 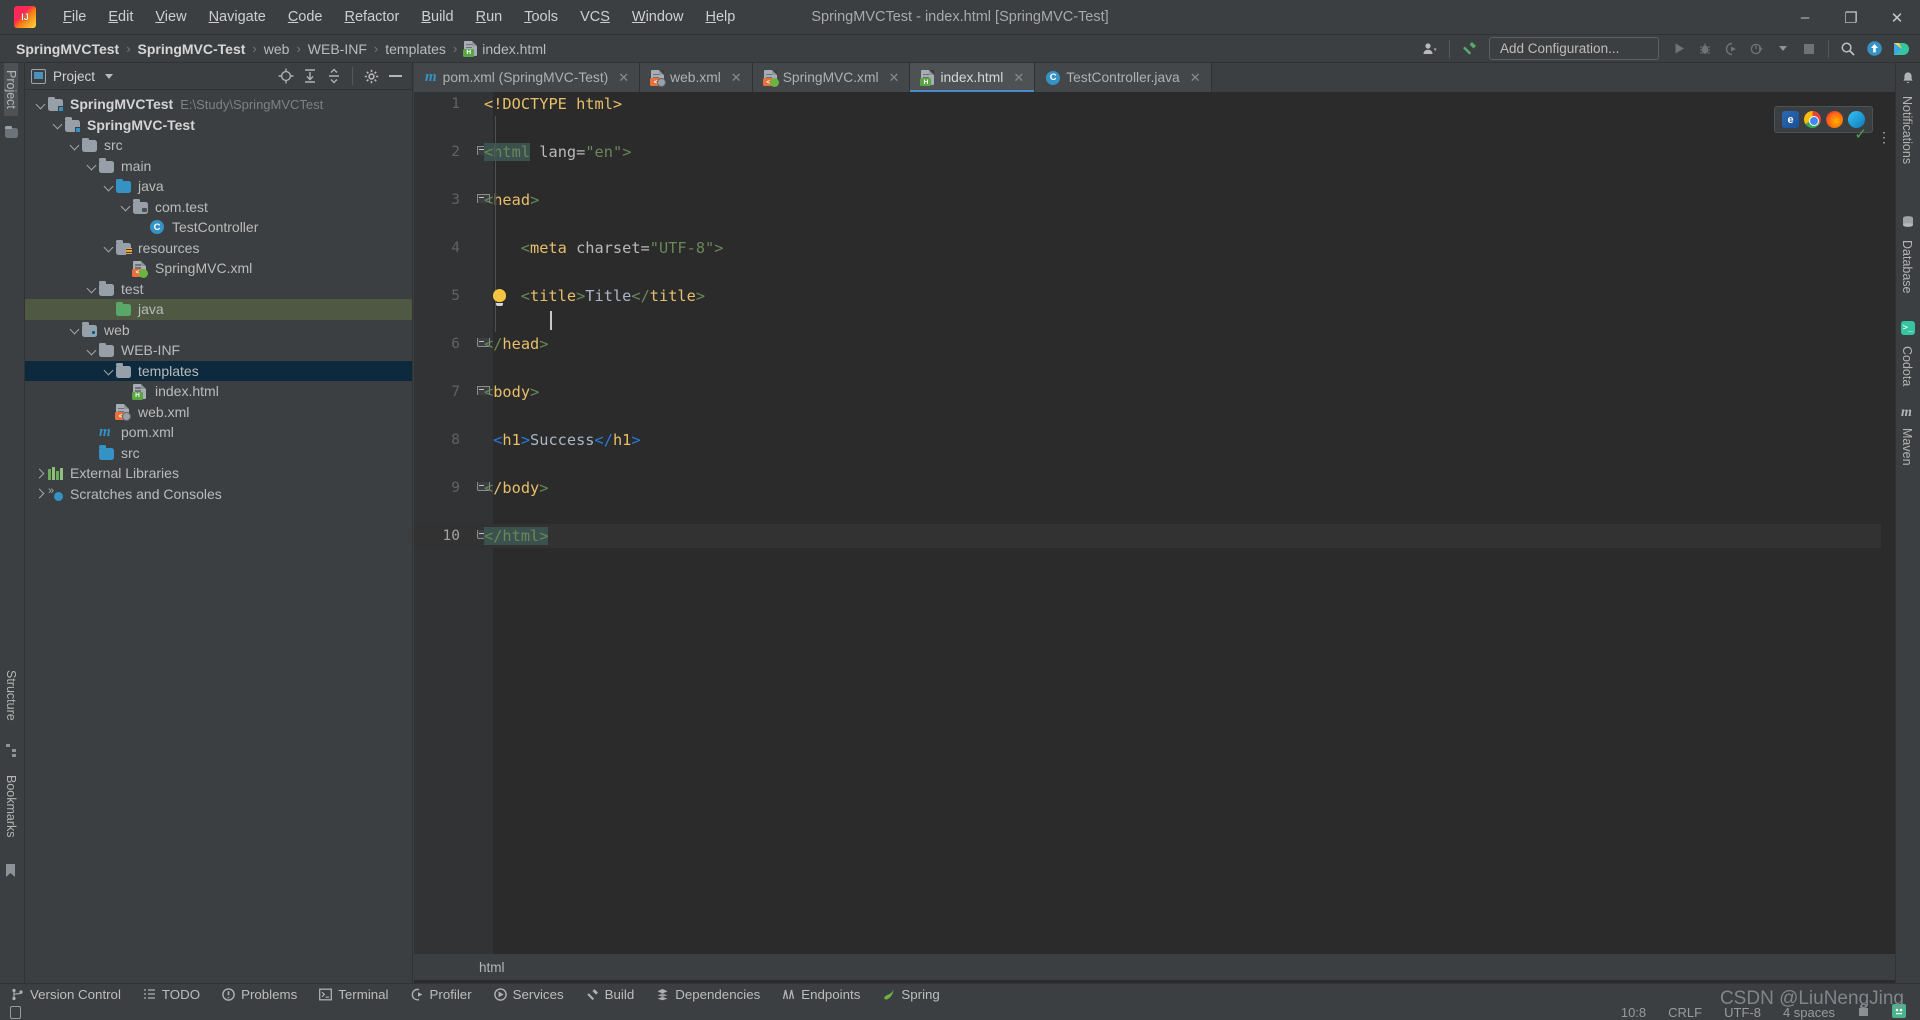 What do you see at coordinates (1897, 17) in the screenshot?
I see `close-button: ✕` at bounding box center [1897, 17].